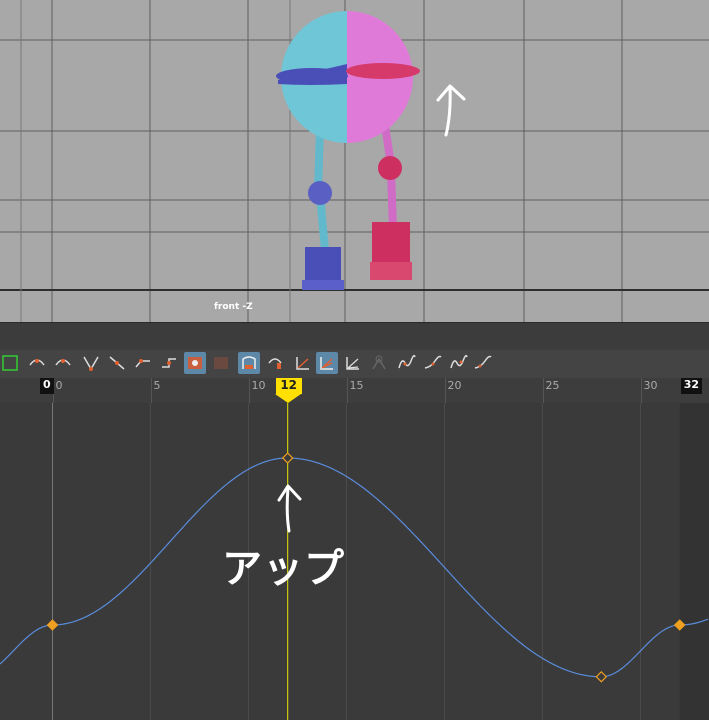  I want to click on lock-weights-icon, so click(303, 363).